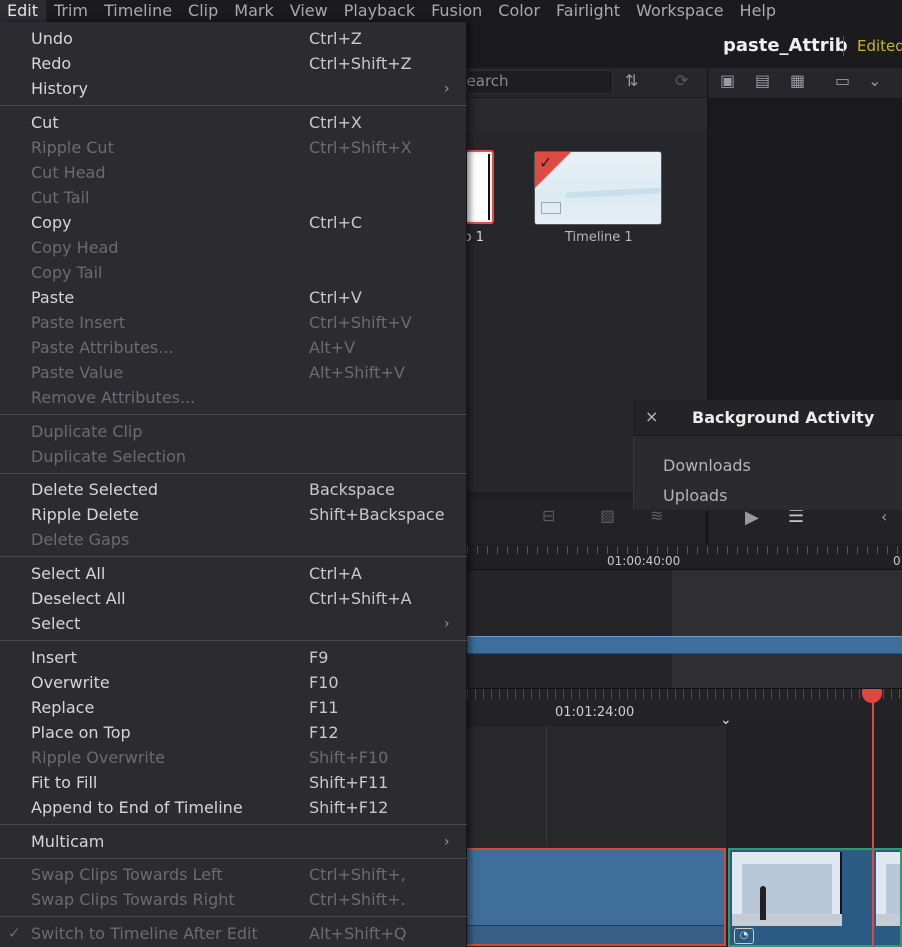 This screenshot has height=947, width=902. I want to click on refresh-icon: ⟳, so click(681, 81).